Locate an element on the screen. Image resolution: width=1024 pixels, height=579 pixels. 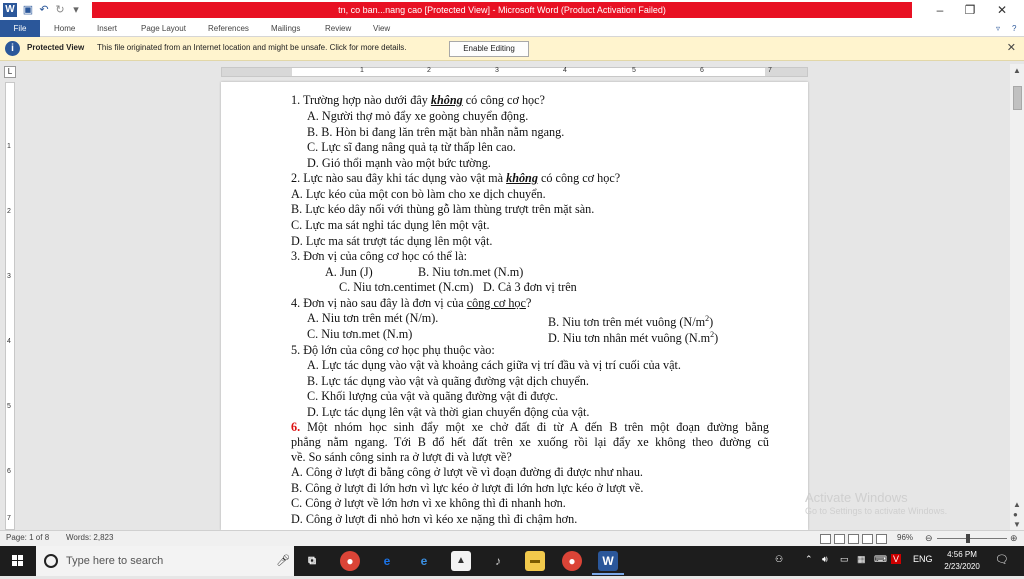
zoom-level: 96% is located at coordinates (905, 537).